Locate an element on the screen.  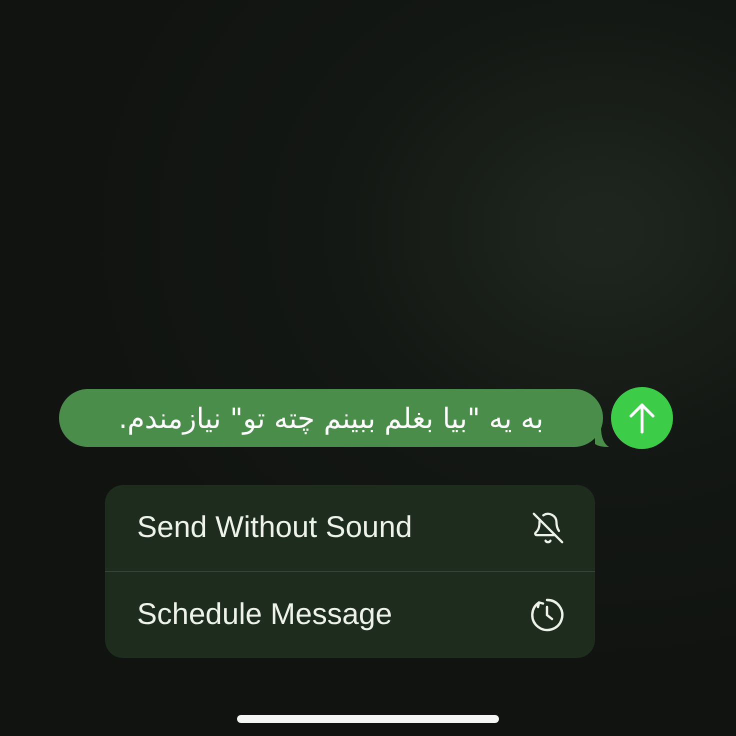
menu-item: Send Without Sound is located at coordinates (350, 528).